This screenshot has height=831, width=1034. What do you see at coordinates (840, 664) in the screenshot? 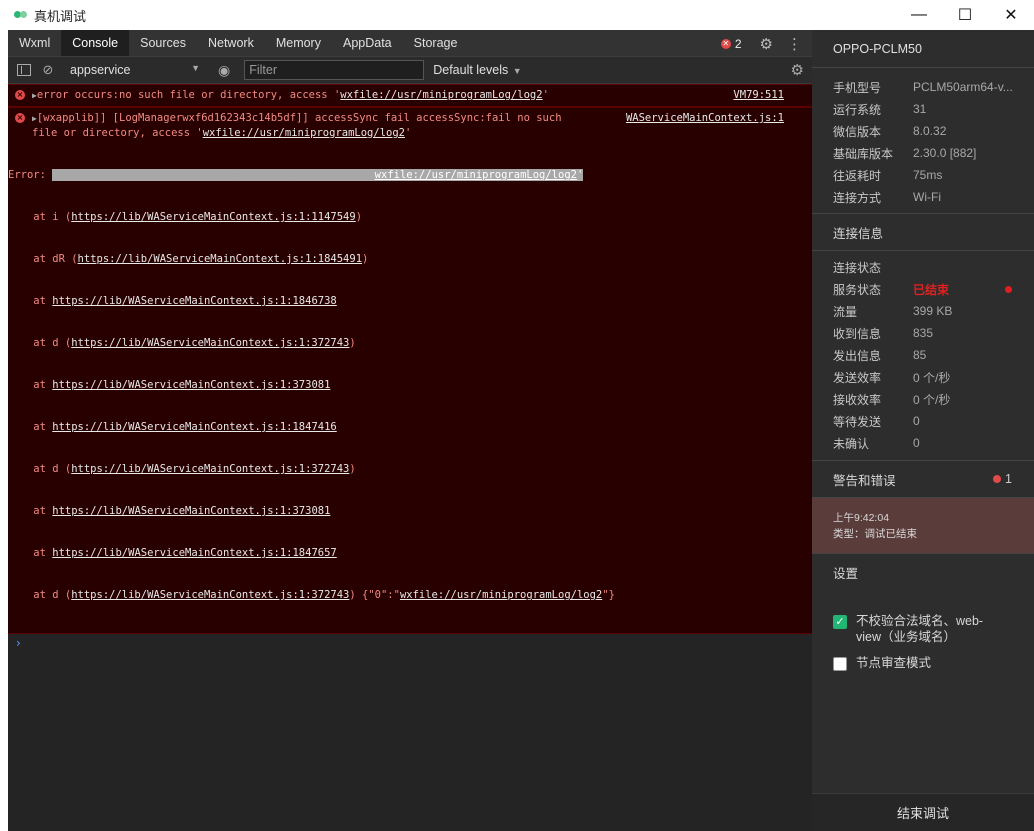
I see `checkbox-unchecked-icon` at bounding box center [840, 664].